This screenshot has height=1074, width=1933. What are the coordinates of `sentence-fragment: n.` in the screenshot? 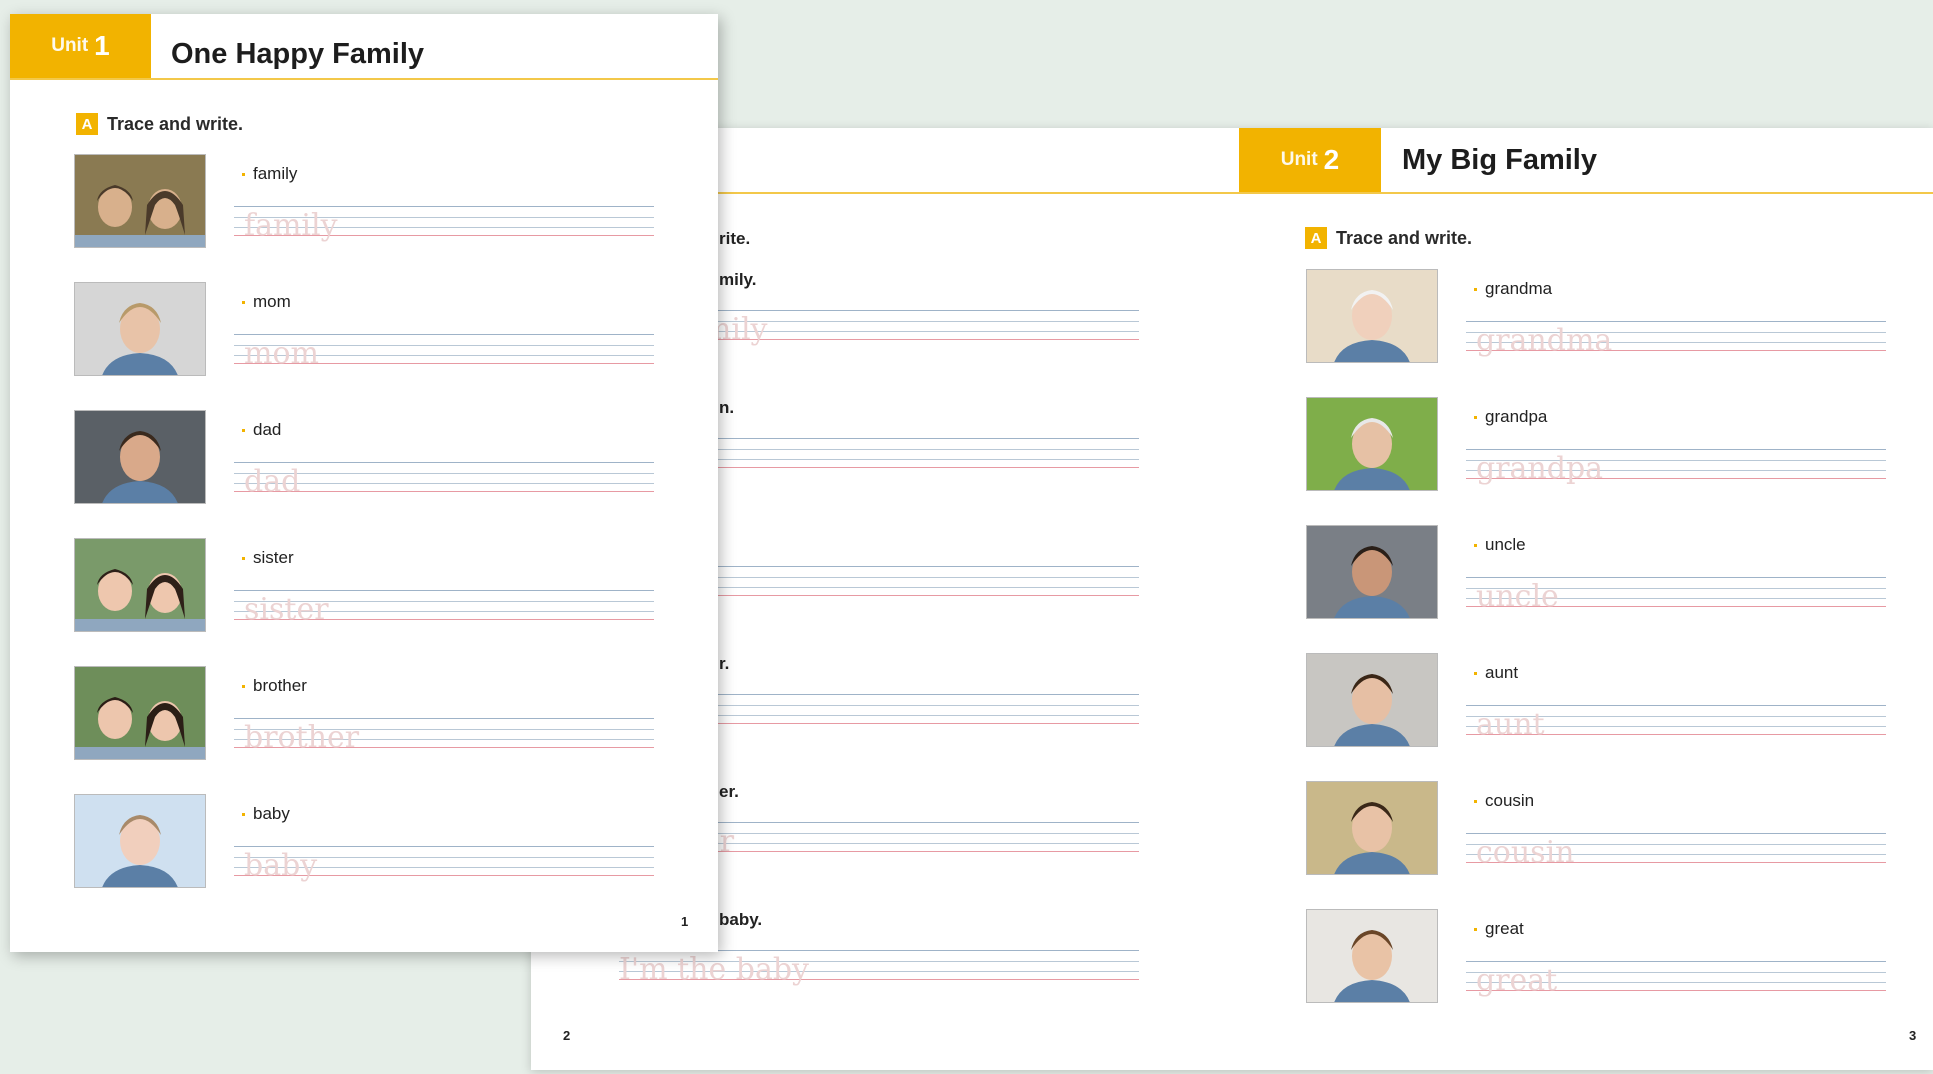 It's located at (727, 407).